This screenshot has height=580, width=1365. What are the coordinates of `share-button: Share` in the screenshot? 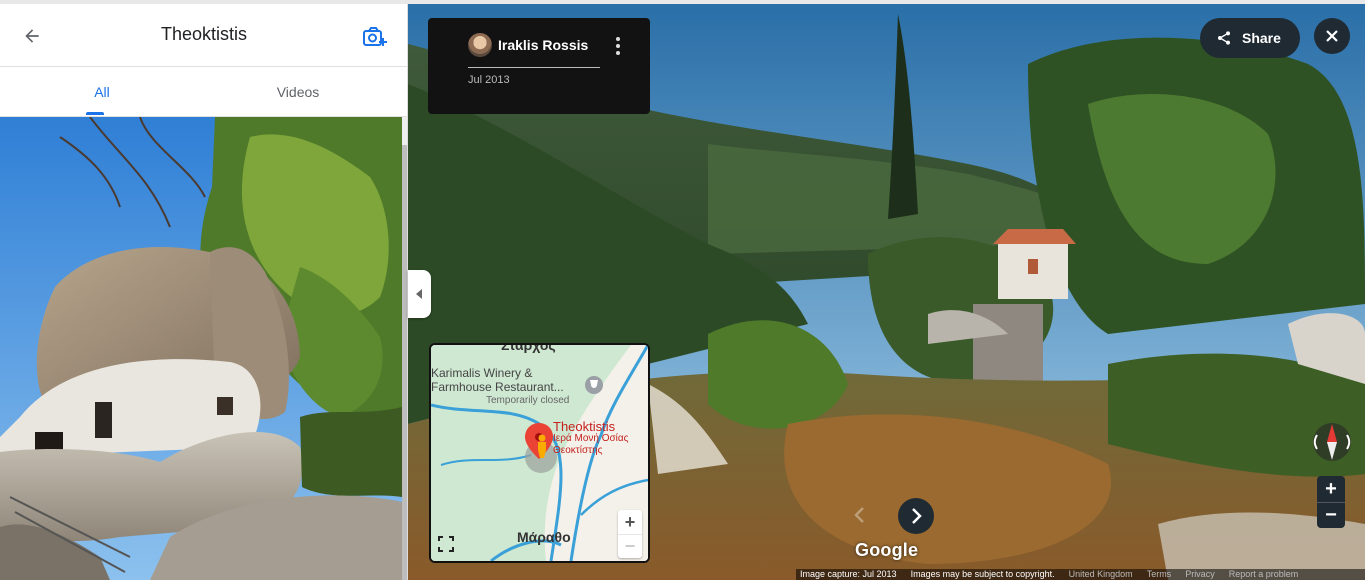 It's located at (1250, 38).